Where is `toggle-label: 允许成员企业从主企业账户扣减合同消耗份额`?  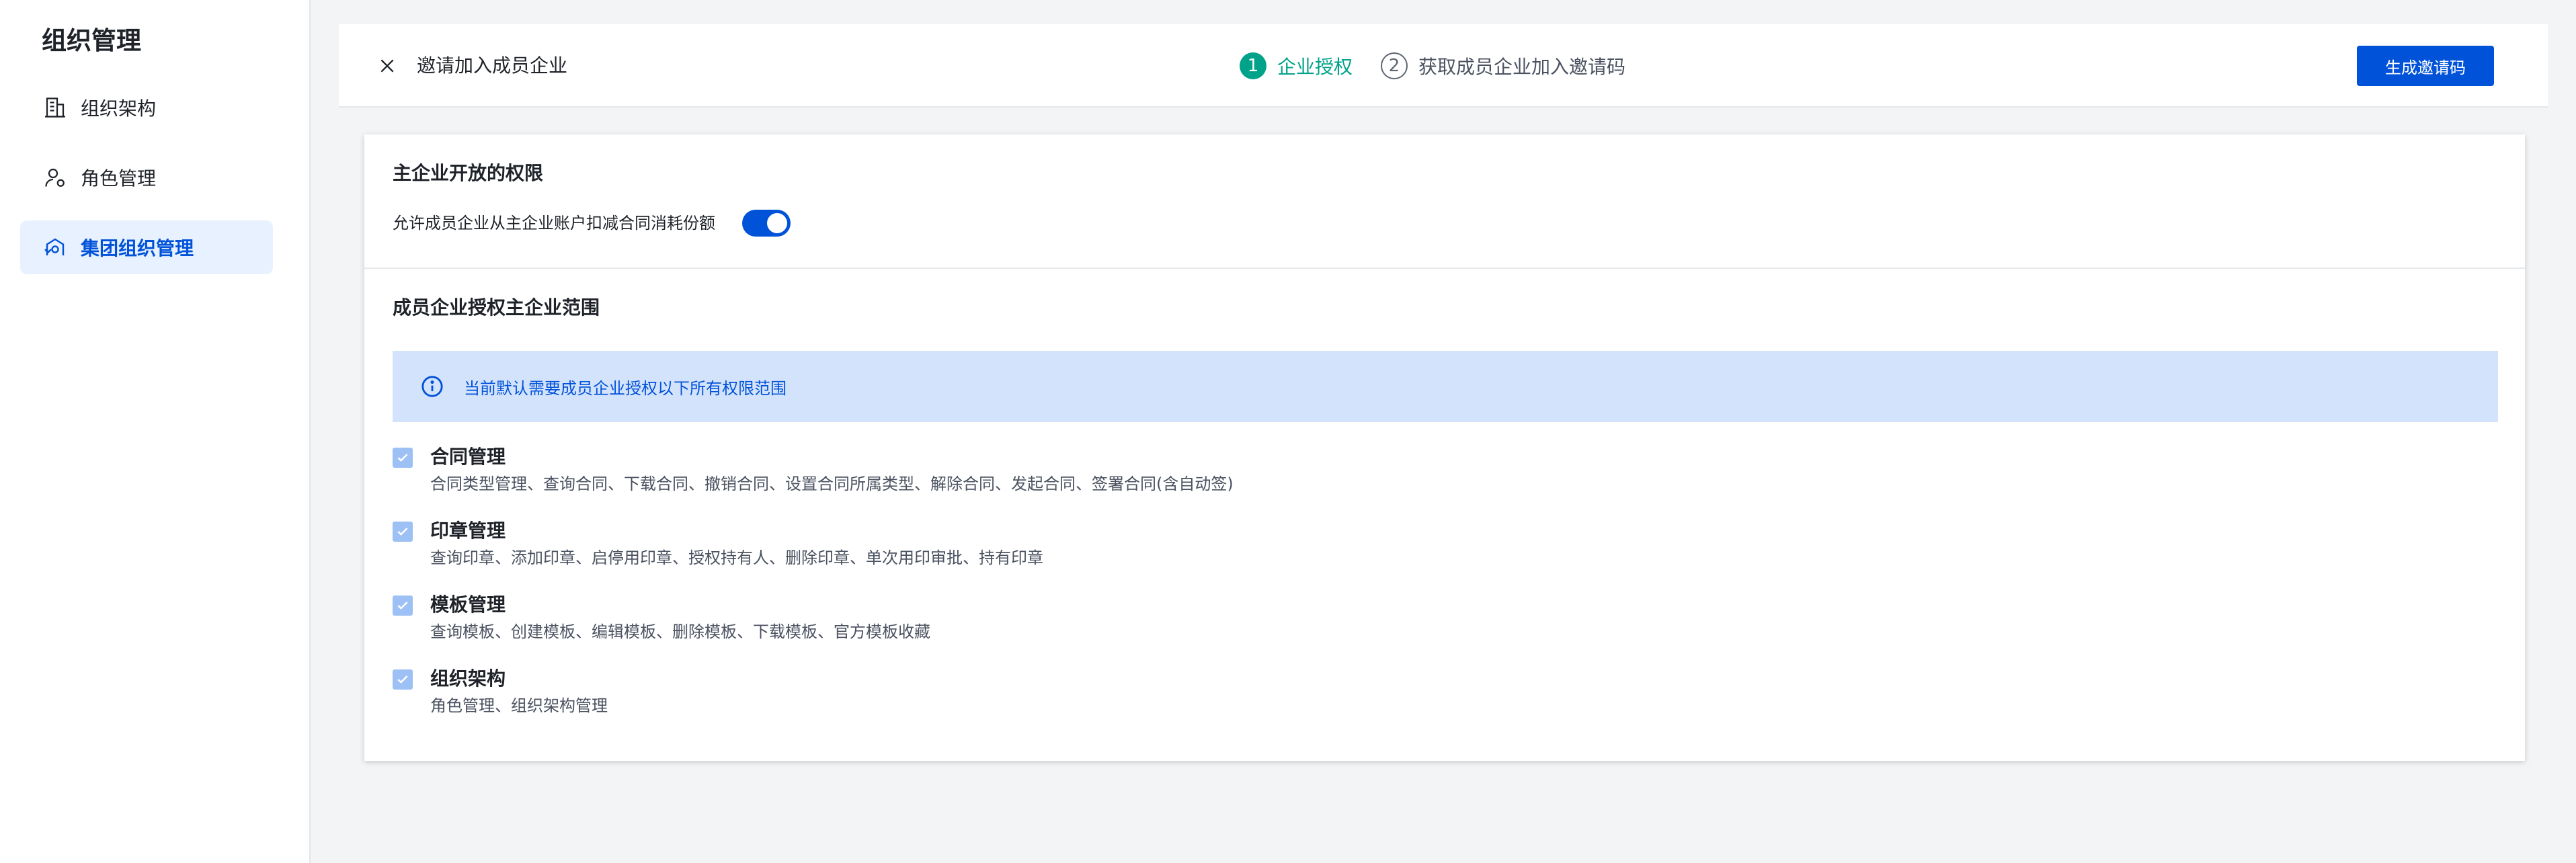 toggle-label: 允许成员企业从主企业账户扣减合同消耗份额 is located at coordinates (554, 223).